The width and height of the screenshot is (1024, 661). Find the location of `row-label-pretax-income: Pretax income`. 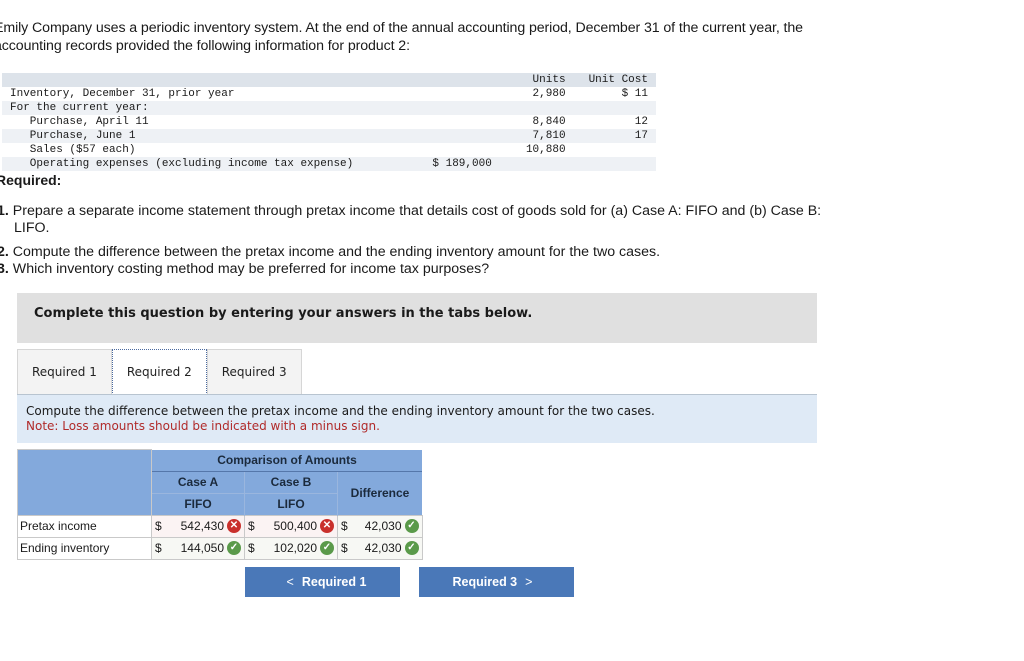

row-label-pretax-income: Pretax income is located at coordinates (84, 526).